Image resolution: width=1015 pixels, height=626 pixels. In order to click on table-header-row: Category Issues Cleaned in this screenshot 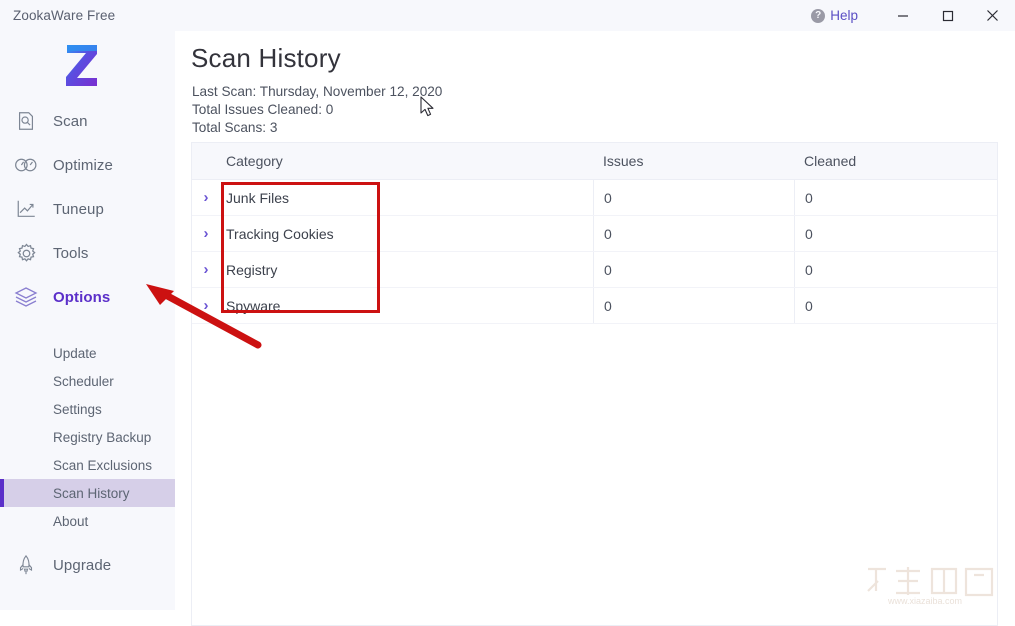, I will do `click(594, 161)`.